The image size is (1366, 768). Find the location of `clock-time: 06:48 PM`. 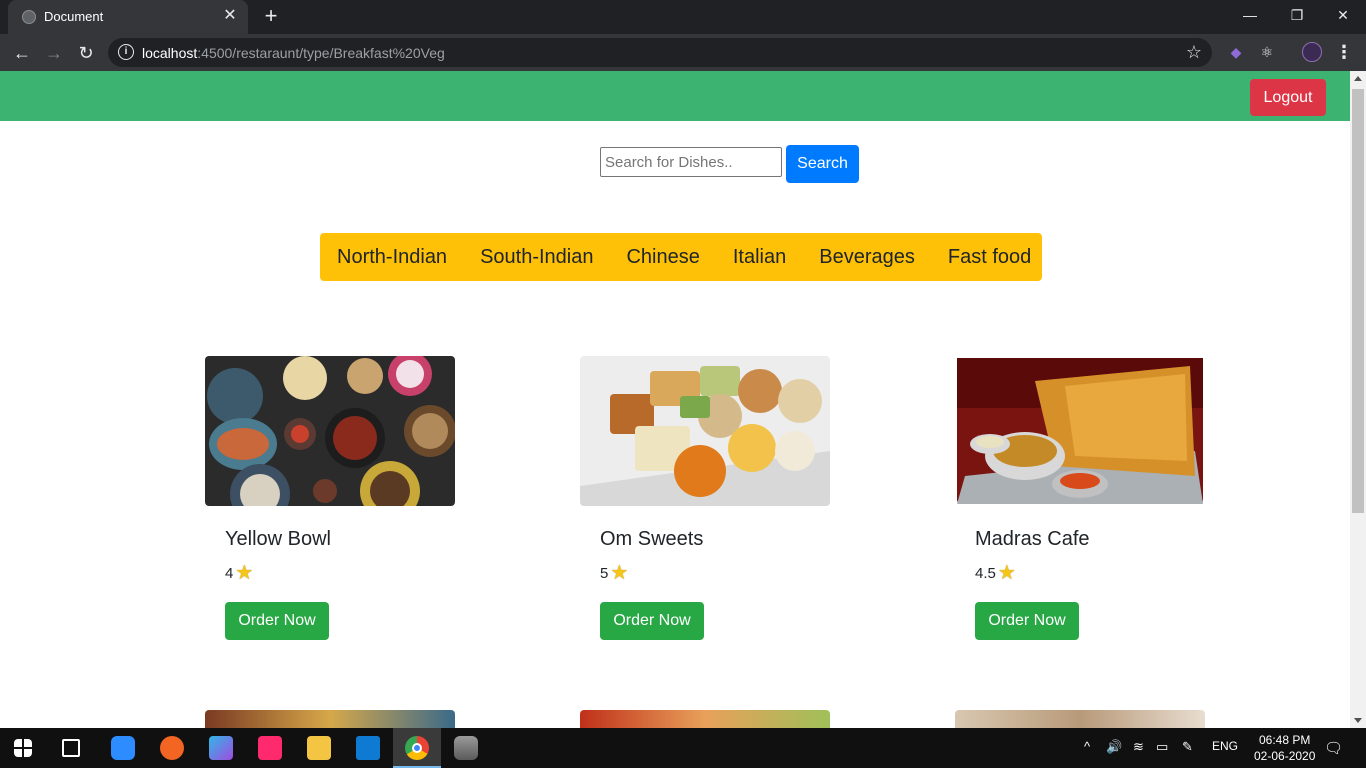

clock-time: 06:48 PM is located at coordinates (1285, 740).